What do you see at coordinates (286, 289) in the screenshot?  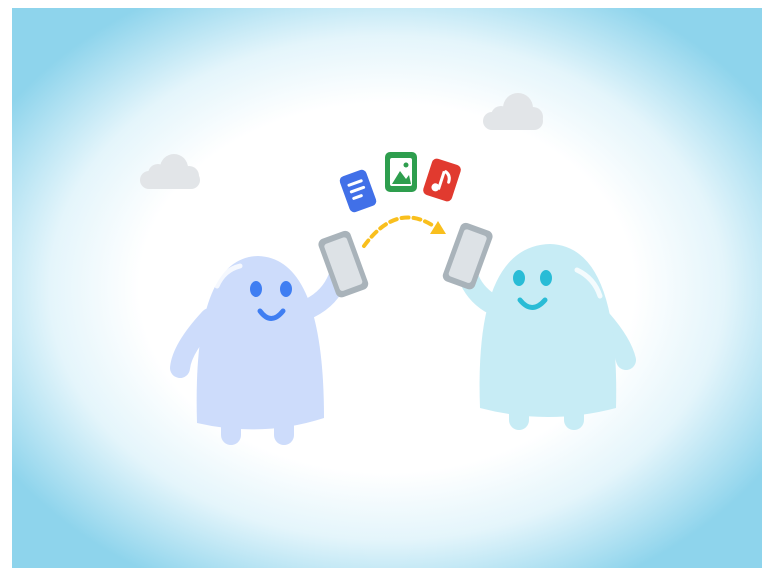 I see `left-eye-right` at bounding box center [286, 289].